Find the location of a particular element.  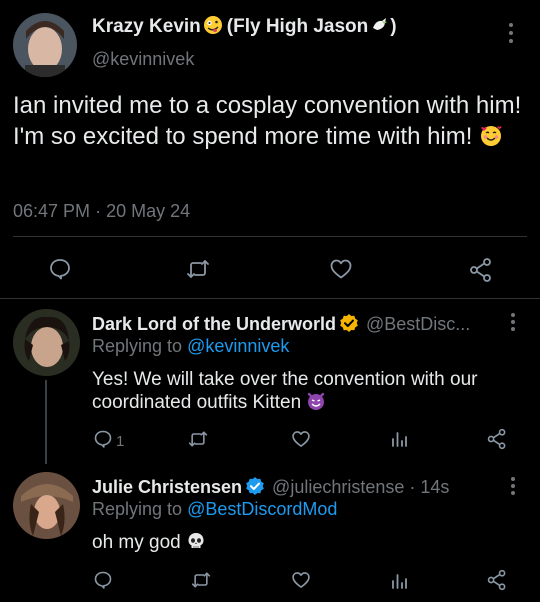

main-avatar is located at coordinates (45, 45).